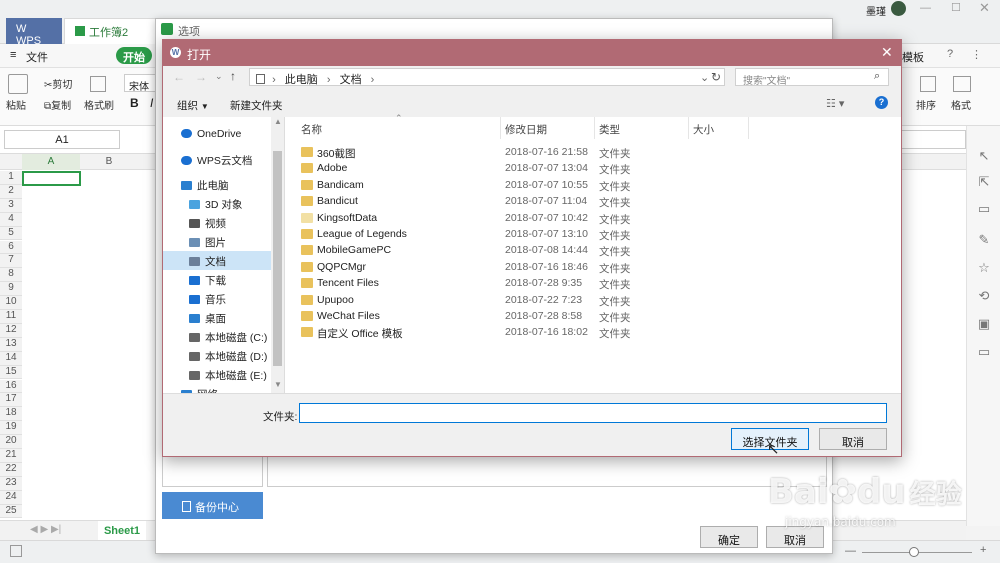 The height and width of the screenshot is (563, 1000). Describe the element at coordinates (34, 32) in the screenshot. I see `tab-wps-home: W WPS` at that location.